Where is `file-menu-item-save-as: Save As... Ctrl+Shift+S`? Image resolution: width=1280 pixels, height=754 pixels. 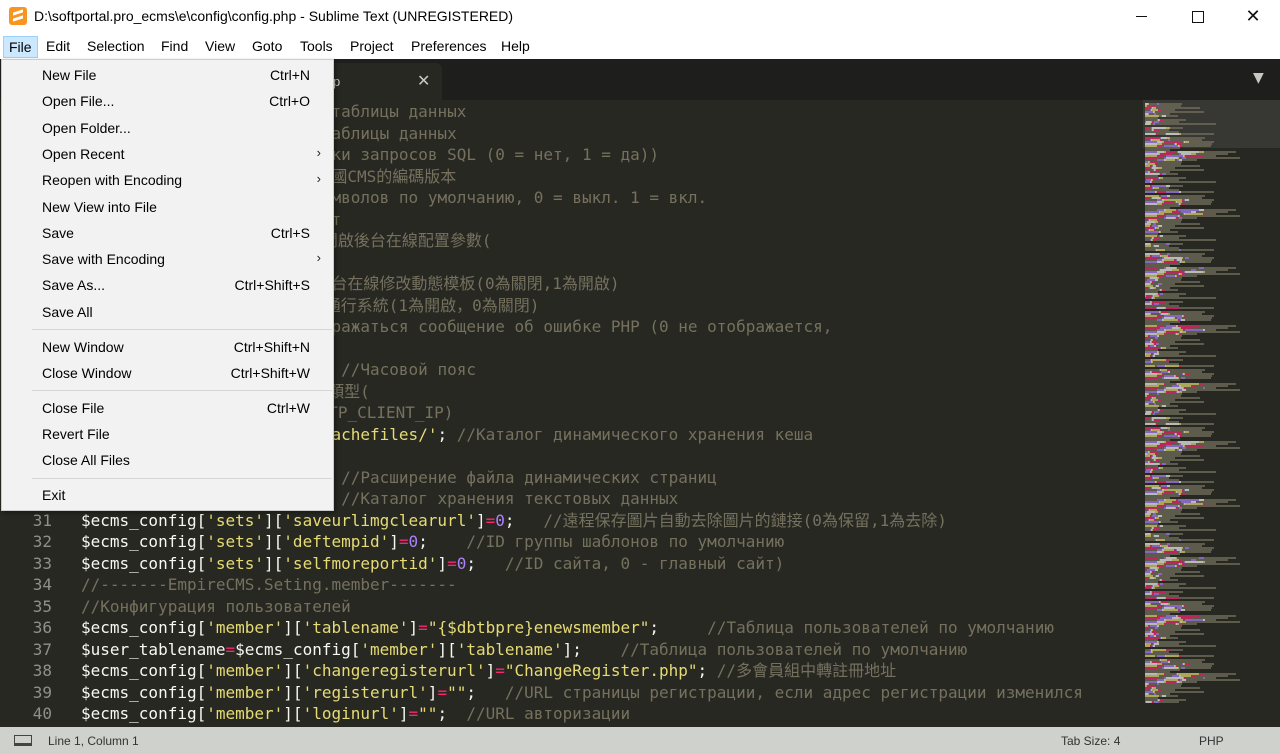
file-menu-item-save-as: Save As... Ctrl+Shift+S is located at coordinates (167, 285).